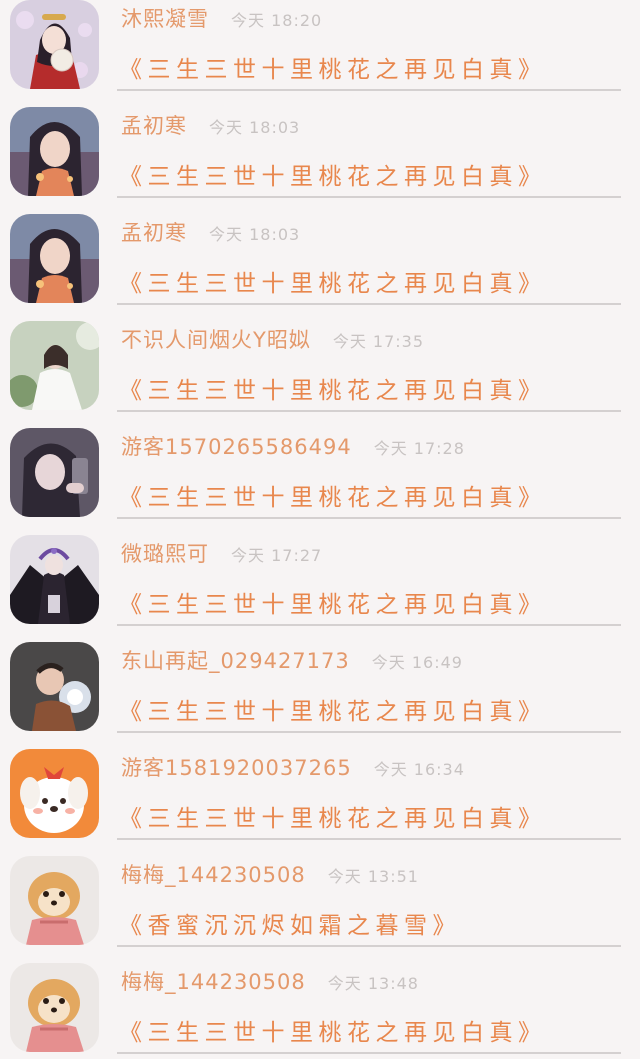  What do you see at coordinates (320, 684) in the screenshot?
I see `list-item: 东山再起_029427173 今天 16:49 《三生三世十里桃花之再见白真》` at bounding box center [320, 684].